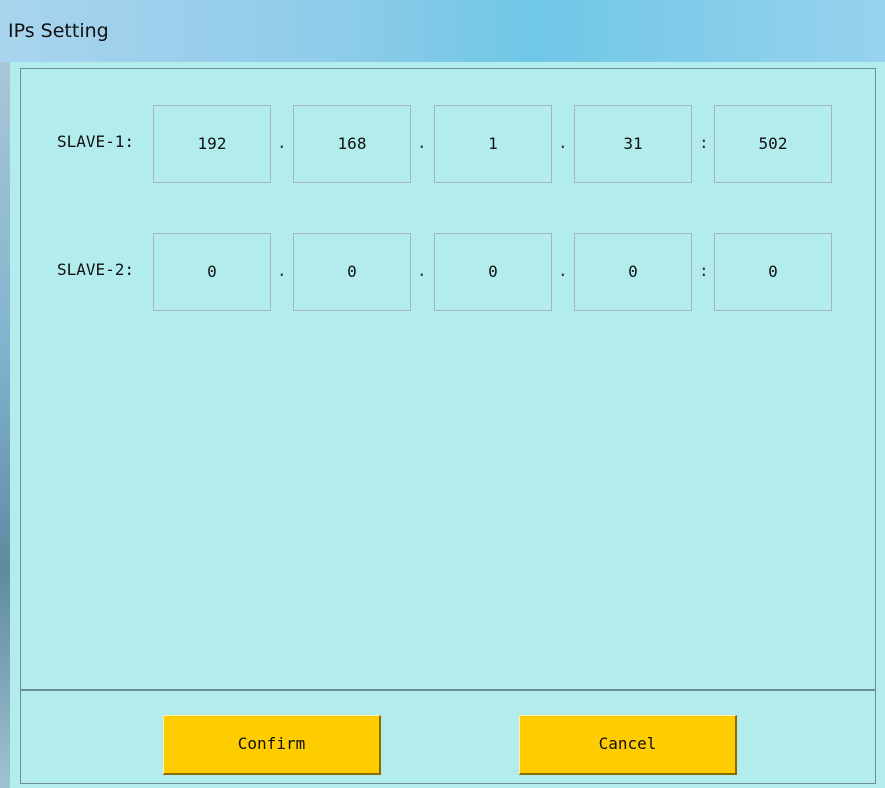 The image size is (885, 788). Describe the element at coordinates (773, 272) in the screenshot. I see `slave-2-port-field: 0` at that location.